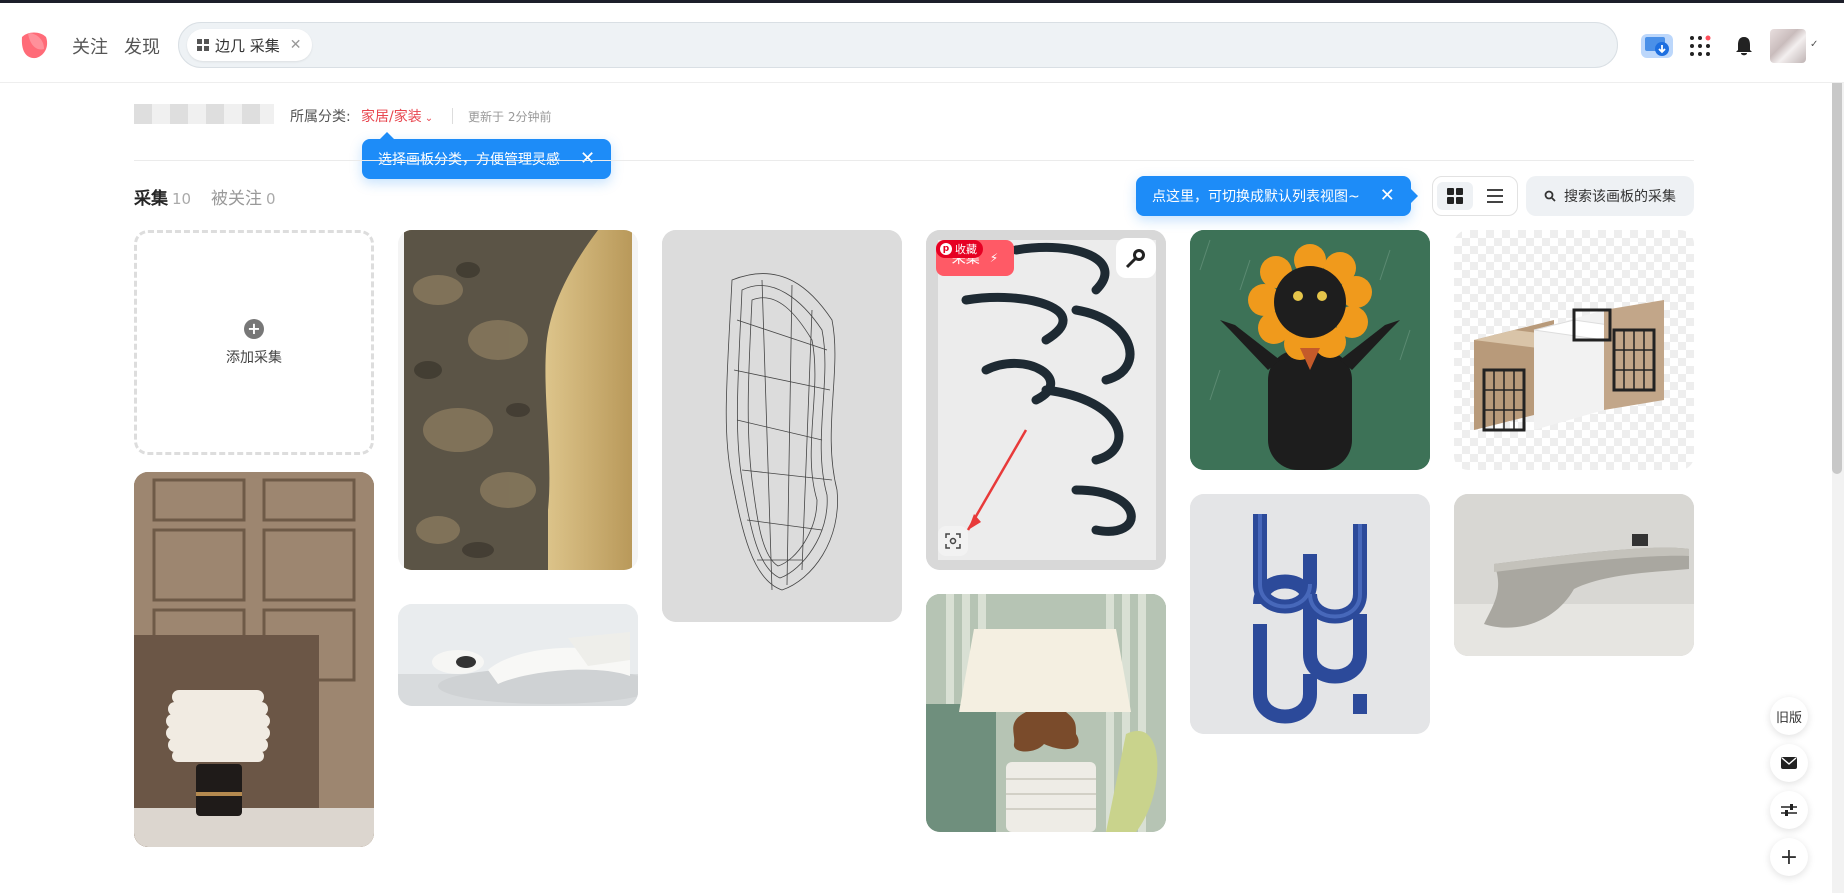 This screenshot has width=1844, height=893. Describe the element at coordinates (320, 117) in the screenshot. I see `category-label: 所属分类:` at that location.